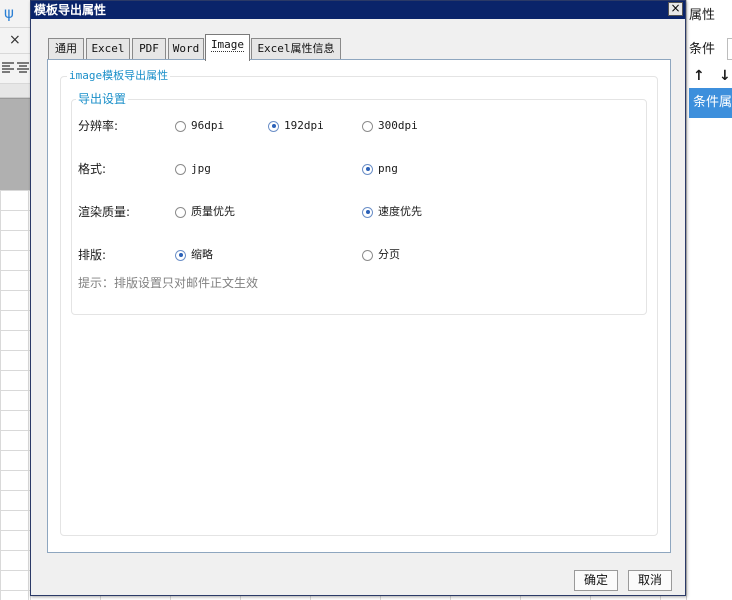 This screenshot has height=600, width=732. What do you see at coordinates (92, 169) in the screenshot?
I see `format-label: 格式:` at bounding box center [92, 169].